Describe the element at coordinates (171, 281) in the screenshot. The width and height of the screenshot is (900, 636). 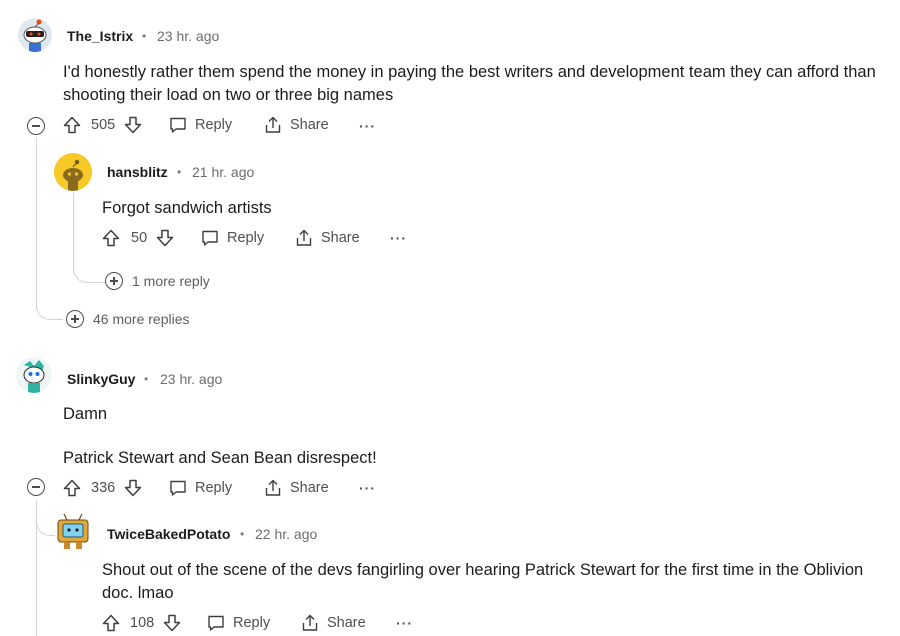
I see `more-replies-label: 1 more reply` at that location.